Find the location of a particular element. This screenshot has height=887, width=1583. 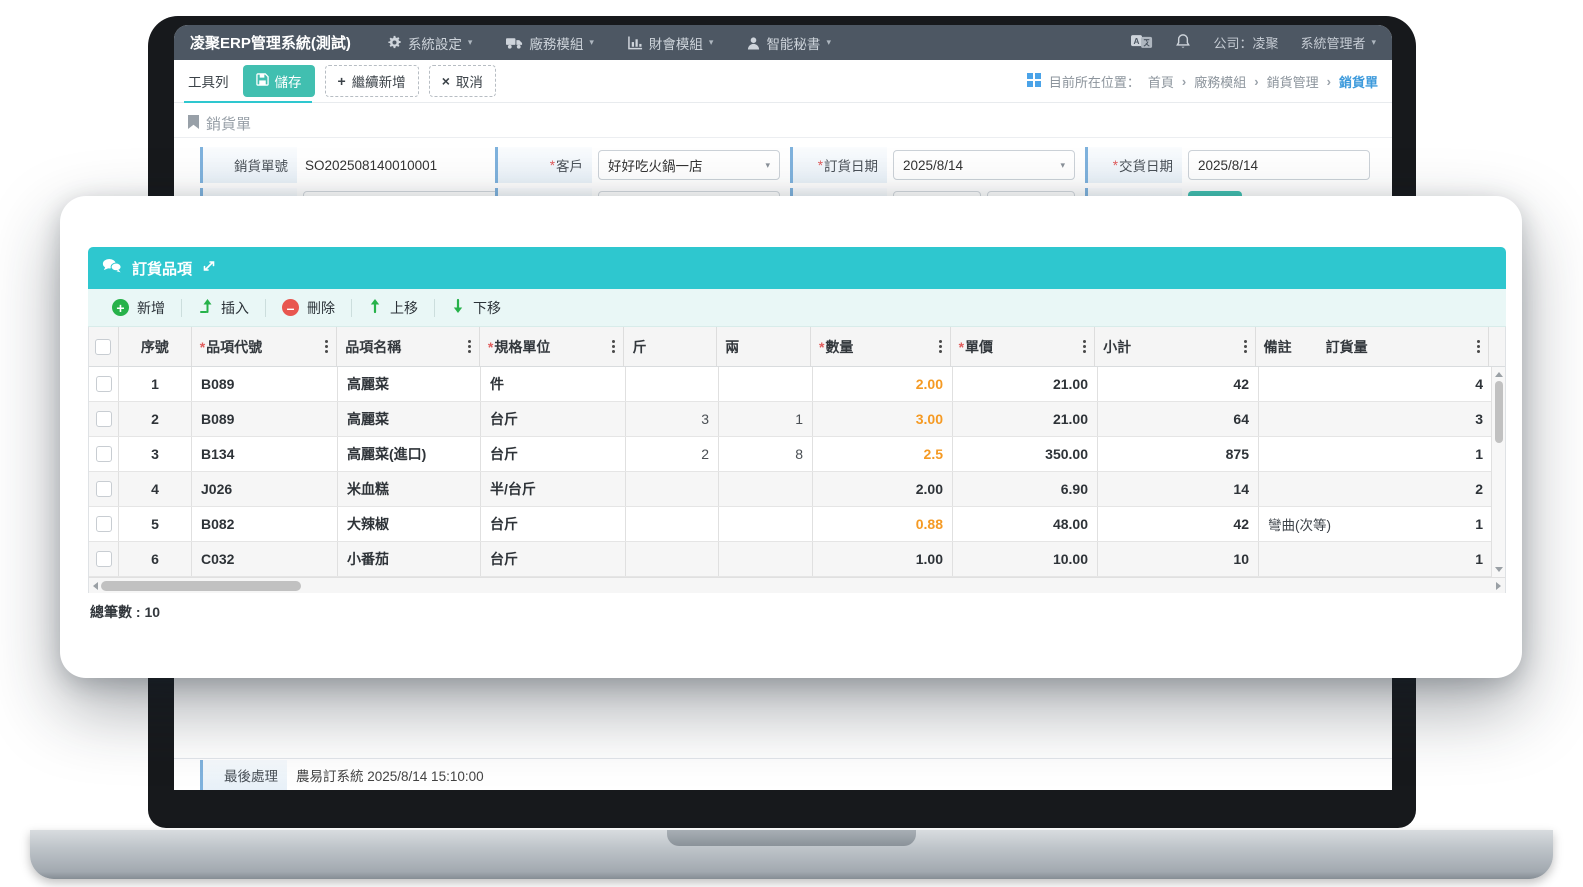

cell-item-code: C032 is located at coordinates (265, 559).